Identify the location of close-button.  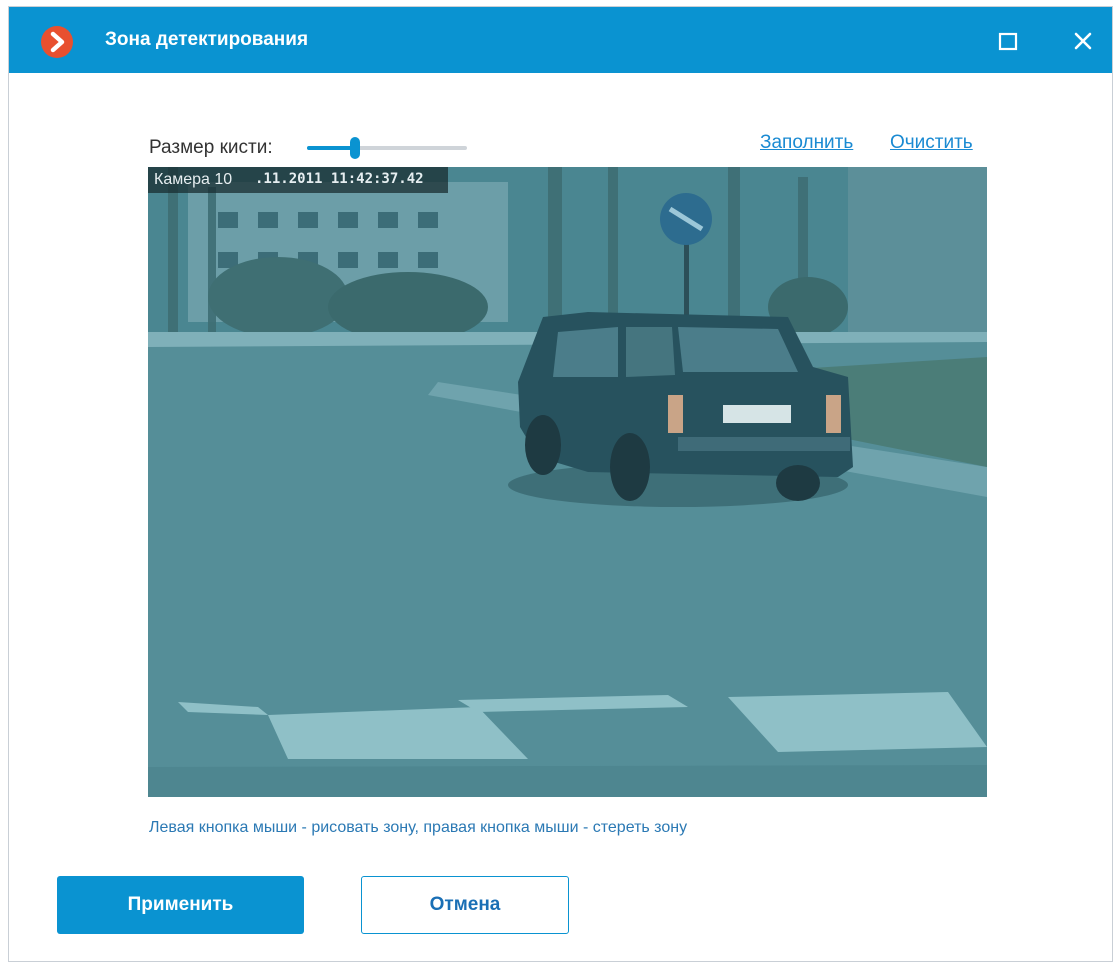
(1083, 41).